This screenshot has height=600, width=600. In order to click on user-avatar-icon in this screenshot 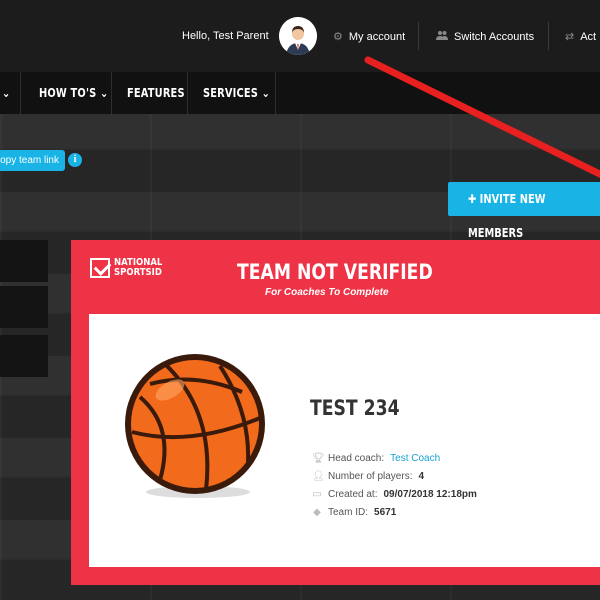, I will do `click(298, 36)`.